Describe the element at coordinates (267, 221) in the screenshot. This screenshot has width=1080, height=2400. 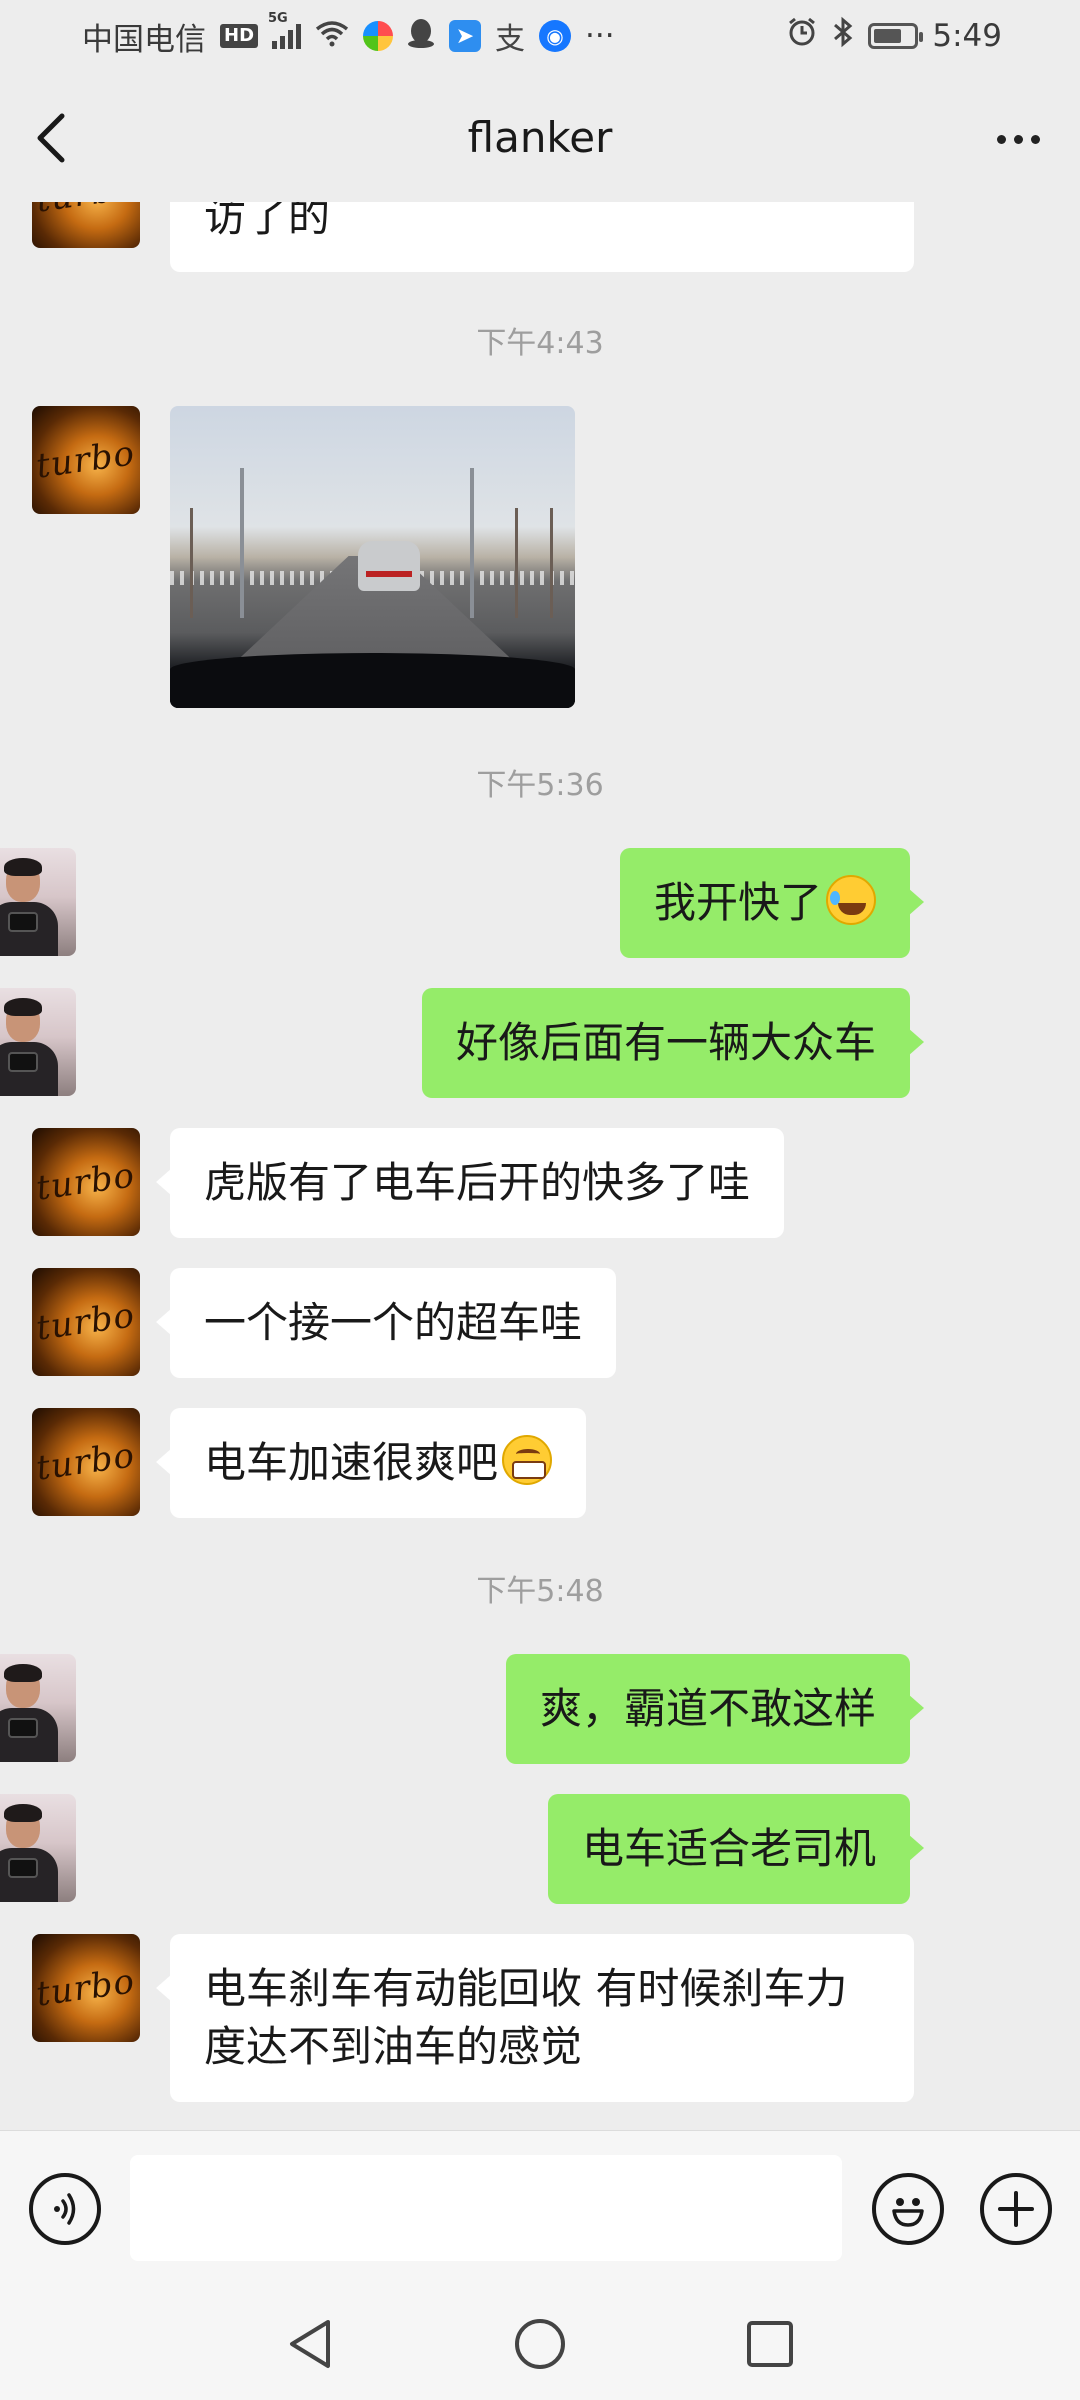
I see `message-text: 访了的` at that location.